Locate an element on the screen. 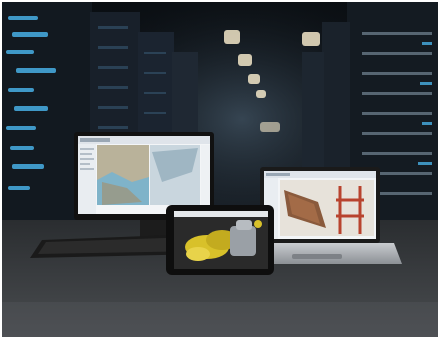 This screenshot has width=440, height=339. floor-highlight is located at coordinates (220, 319).